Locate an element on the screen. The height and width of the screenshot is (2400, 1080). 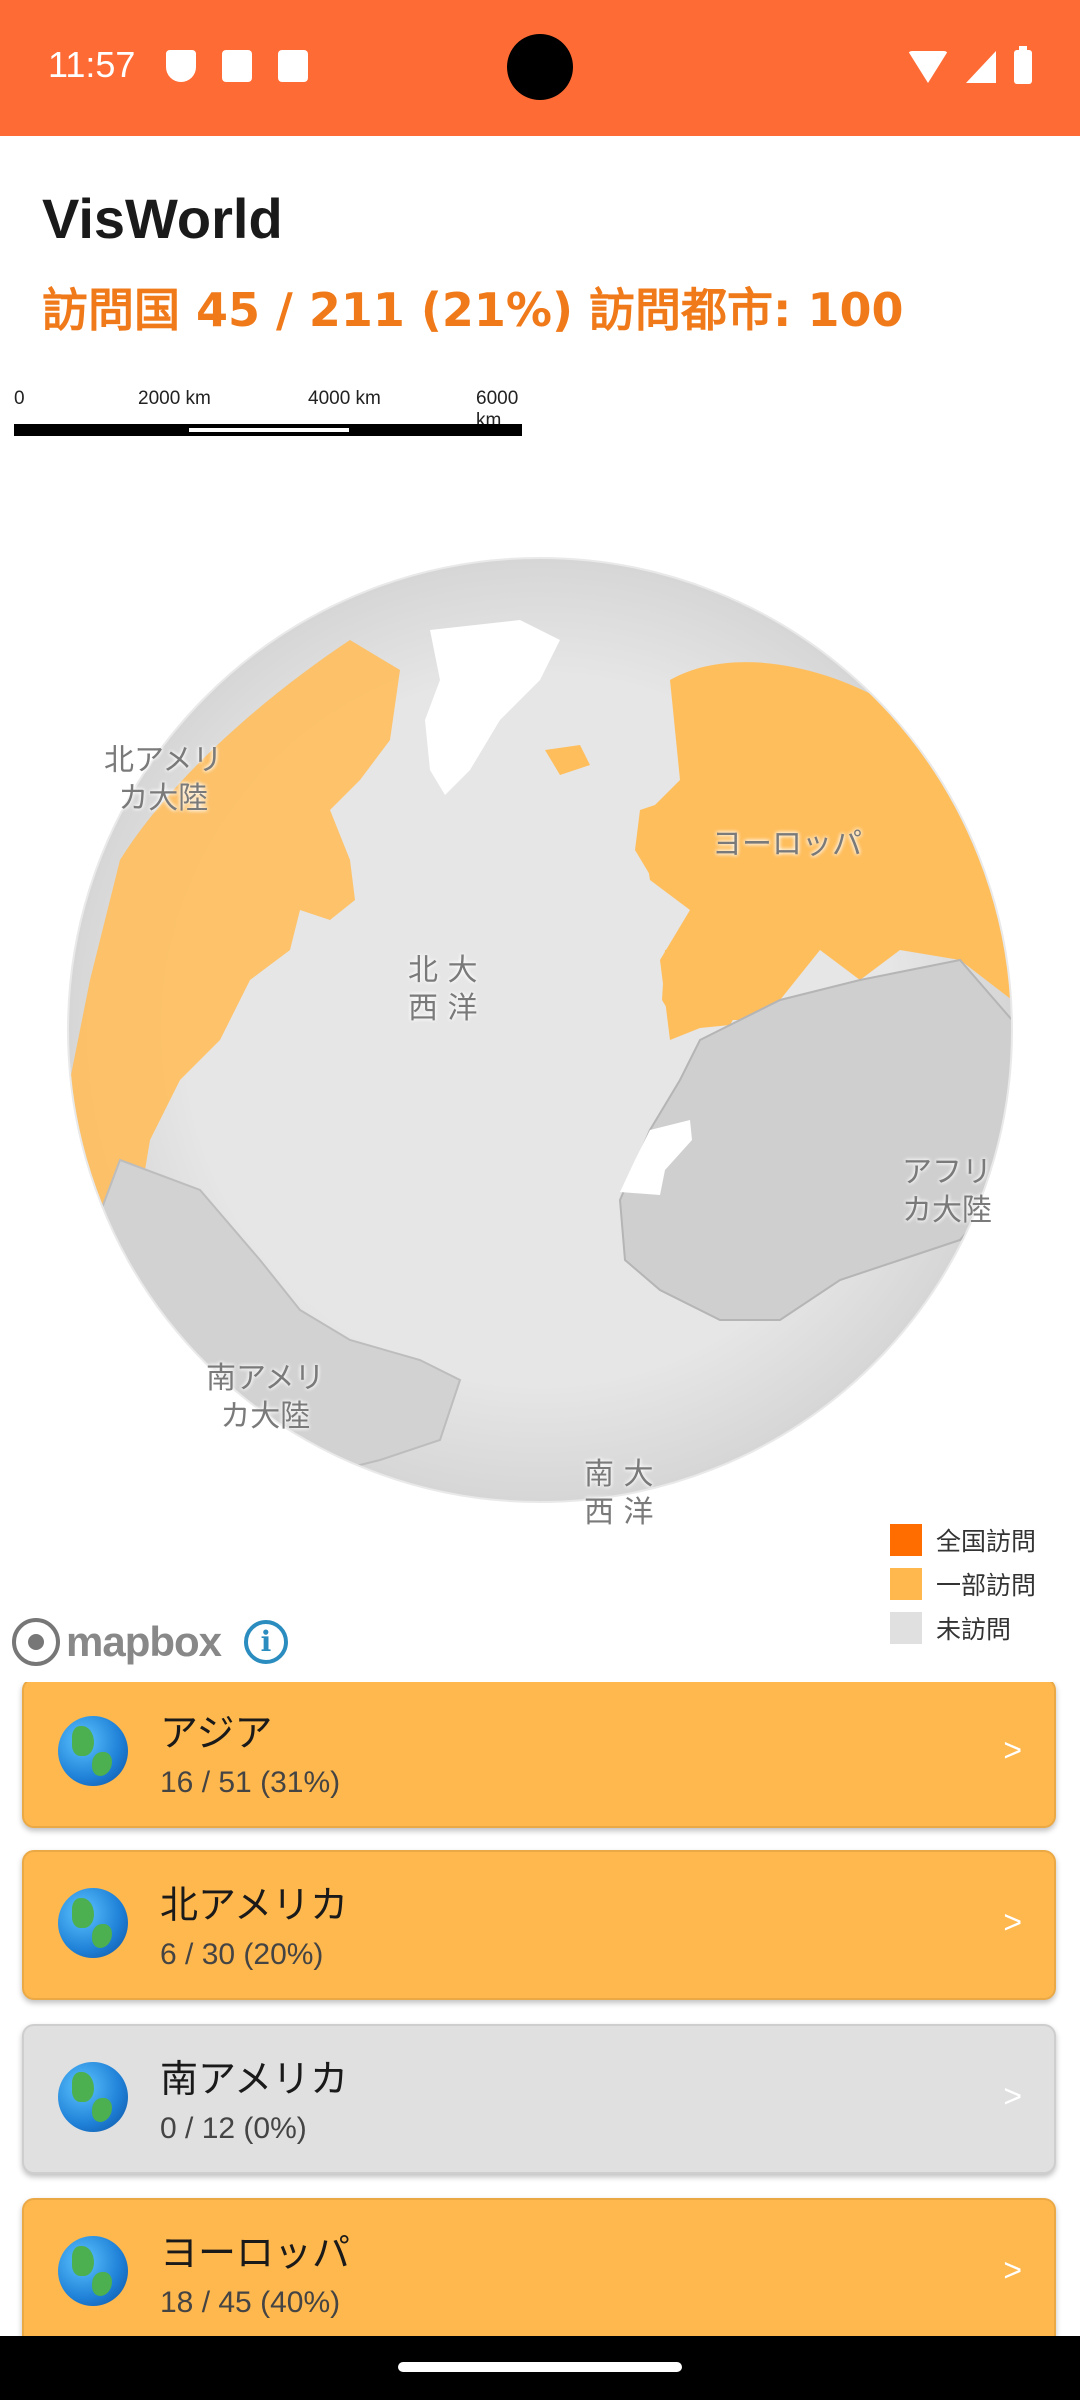
legend-label-none: 未訪問 is located at coordinates (974, 1629).